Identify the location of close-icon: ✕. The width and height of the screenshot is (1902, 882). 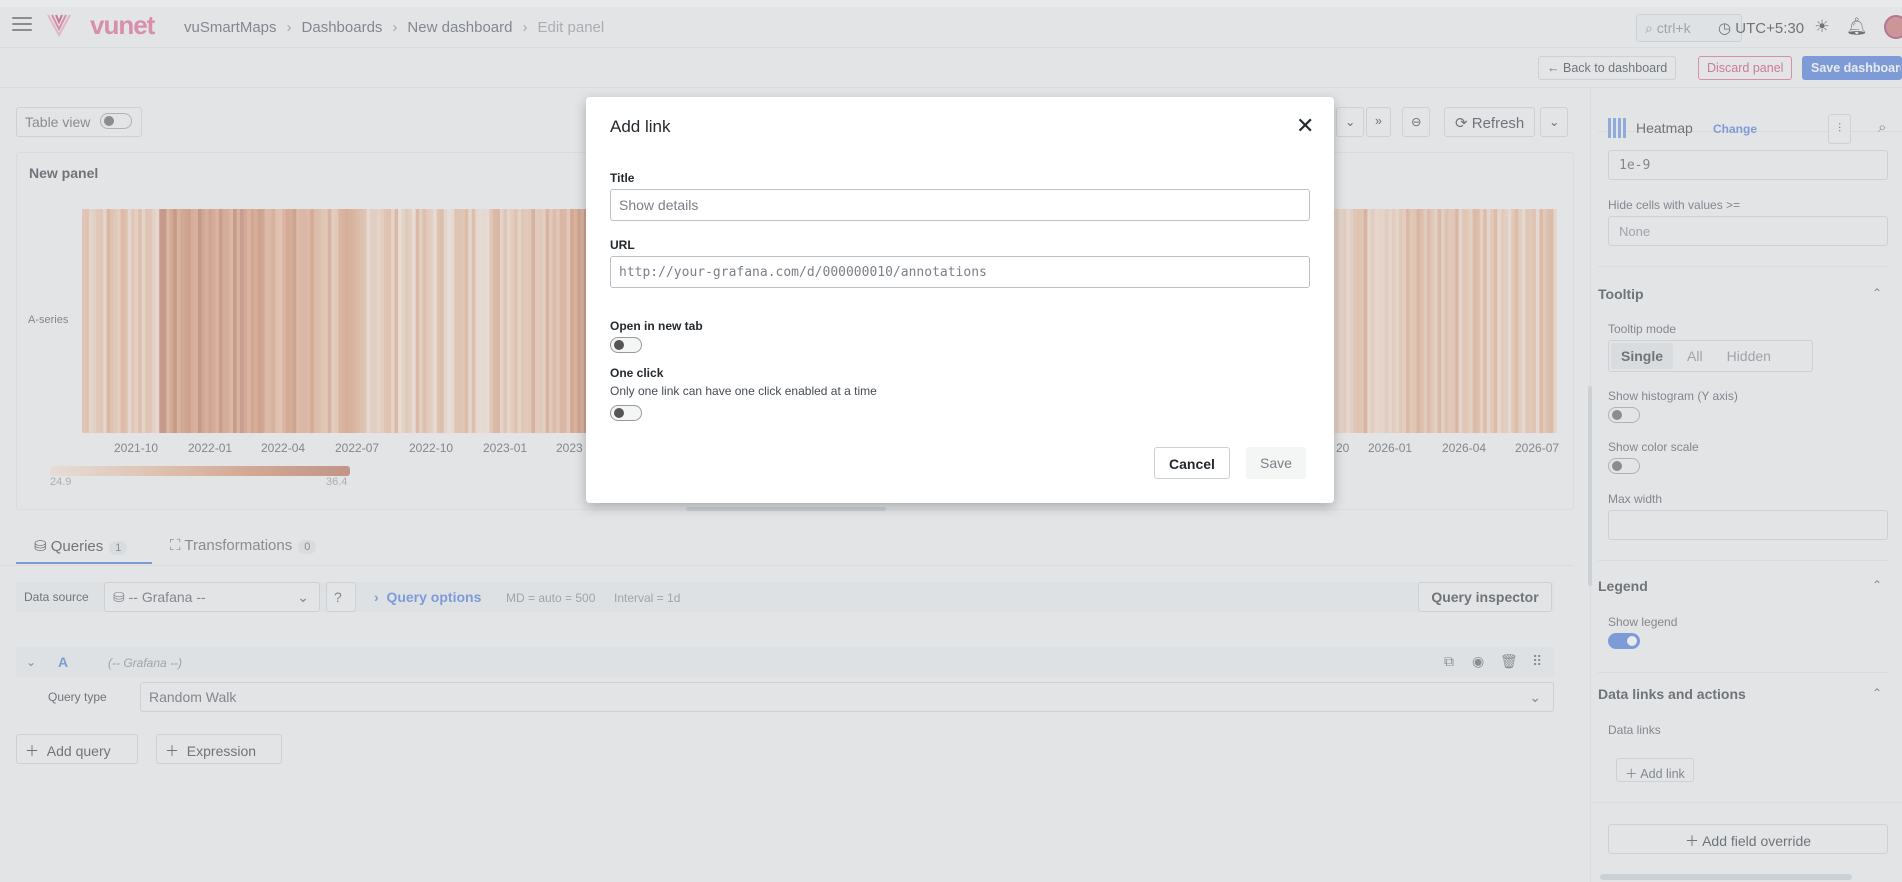
(1305, 126).